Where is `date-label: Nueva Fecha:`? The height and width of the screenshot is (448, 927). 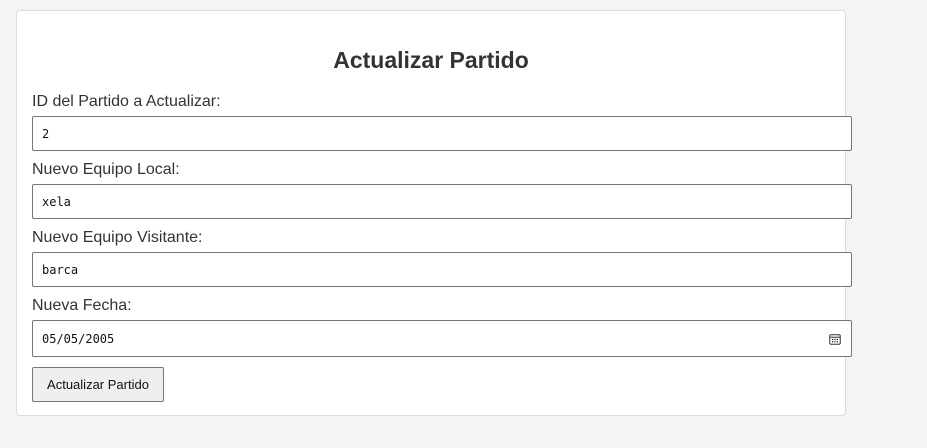
date-label: Nueva Fecha: is located at coordinates (82, 305).